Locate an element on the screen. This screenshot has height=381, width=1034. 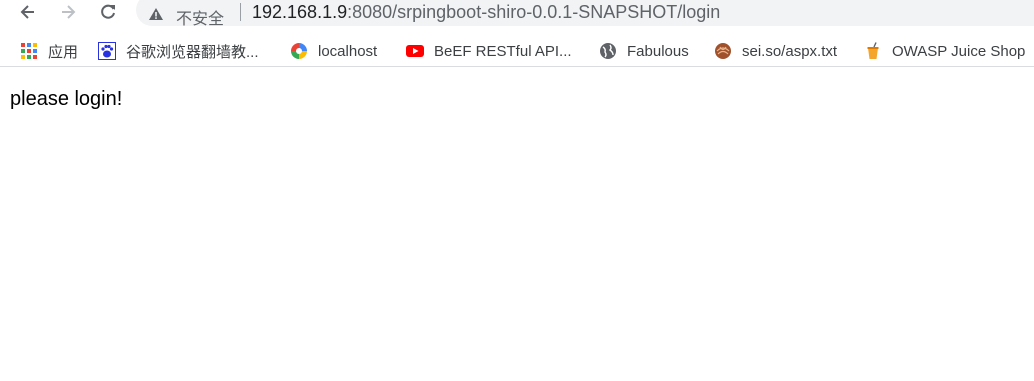
back-button is located at coordinates (28, 12).